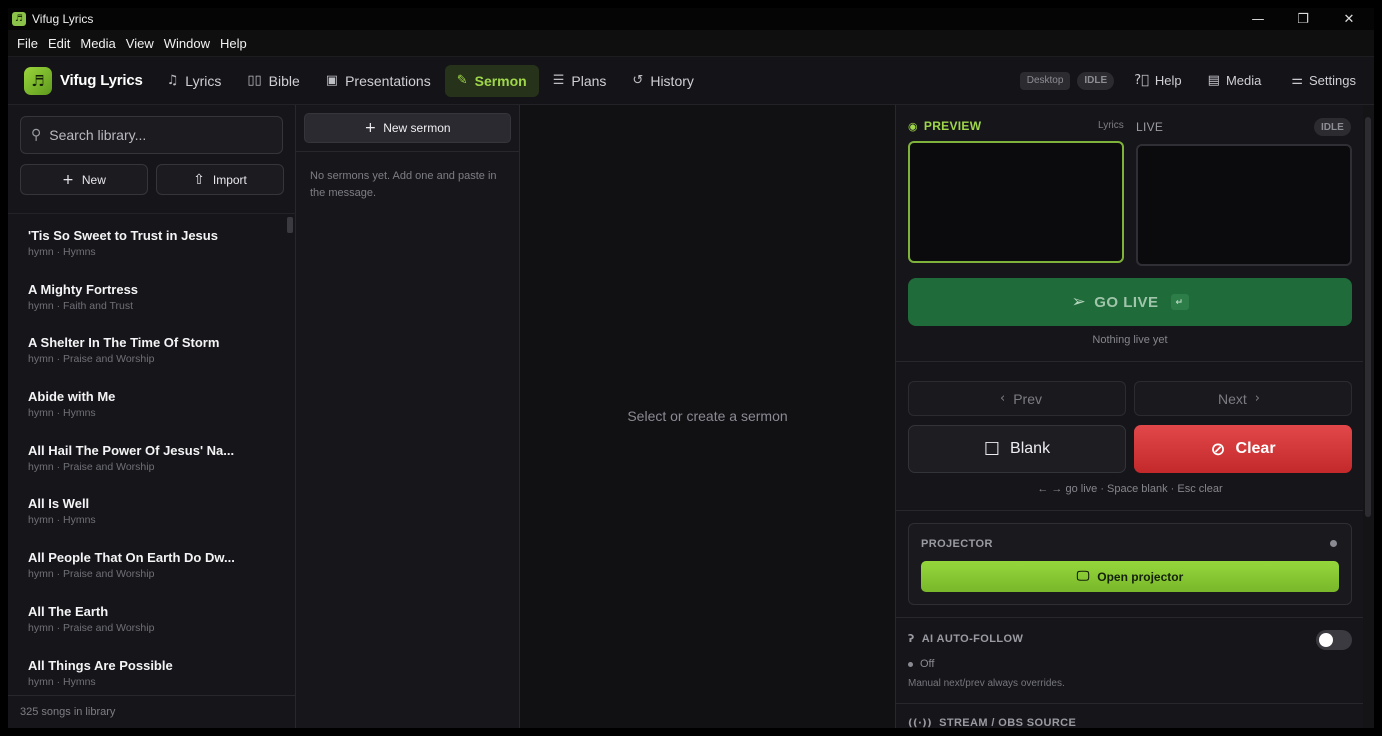  Describe the element at coordinates (1334, 640) in the screenshot. I see `ai-auto-follow-toggle` at that location.